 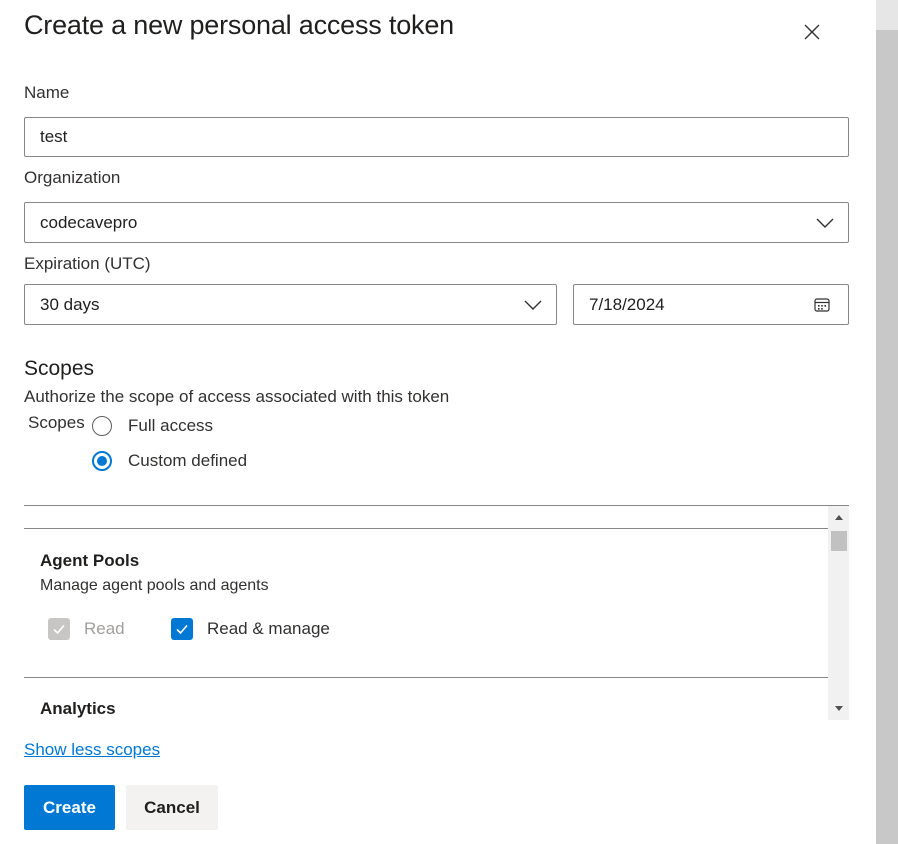 I want to click on show-less-scopes-link: Show less scopes, so click(x=92, y=750).